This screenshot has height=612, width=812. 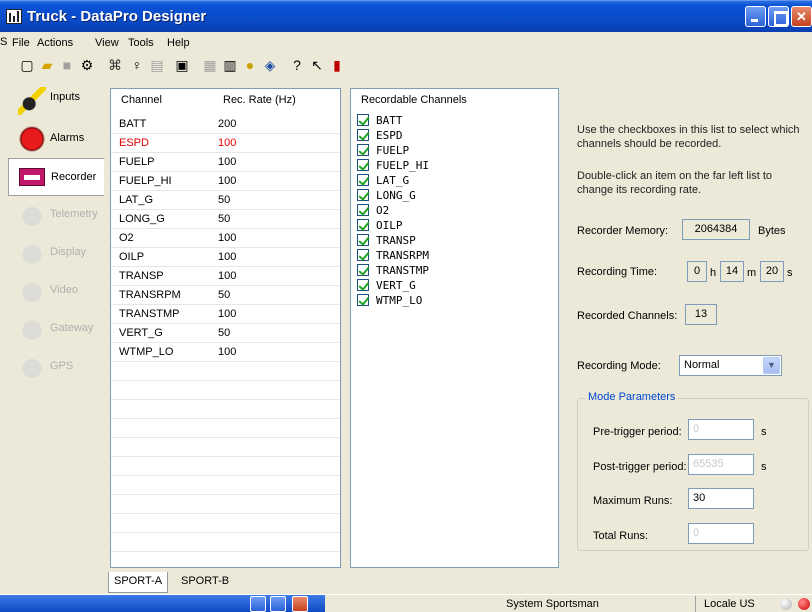 What do you see at coordinates (87, 65) in the screenshot?
I see `link-icon: ⚙` at bounding box center [87, 65].